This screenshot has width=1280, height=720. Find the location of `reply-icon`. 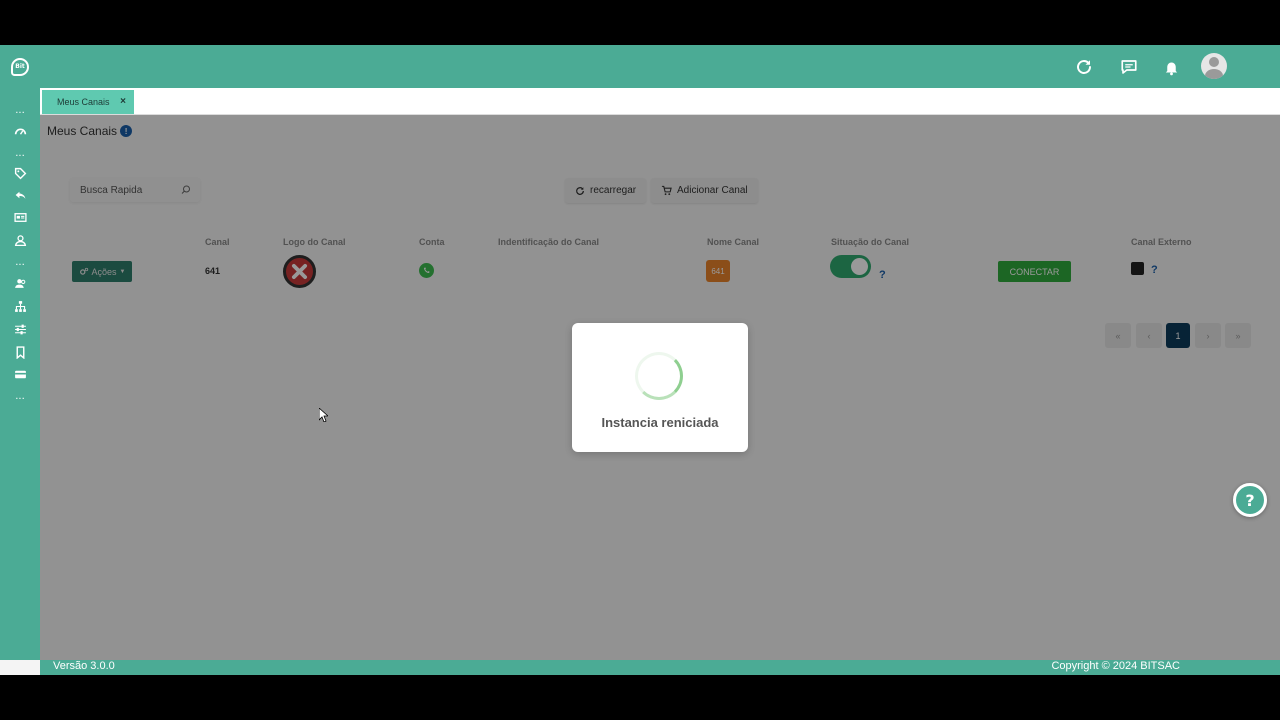

reply-icon is located at coordinates (20, 195).